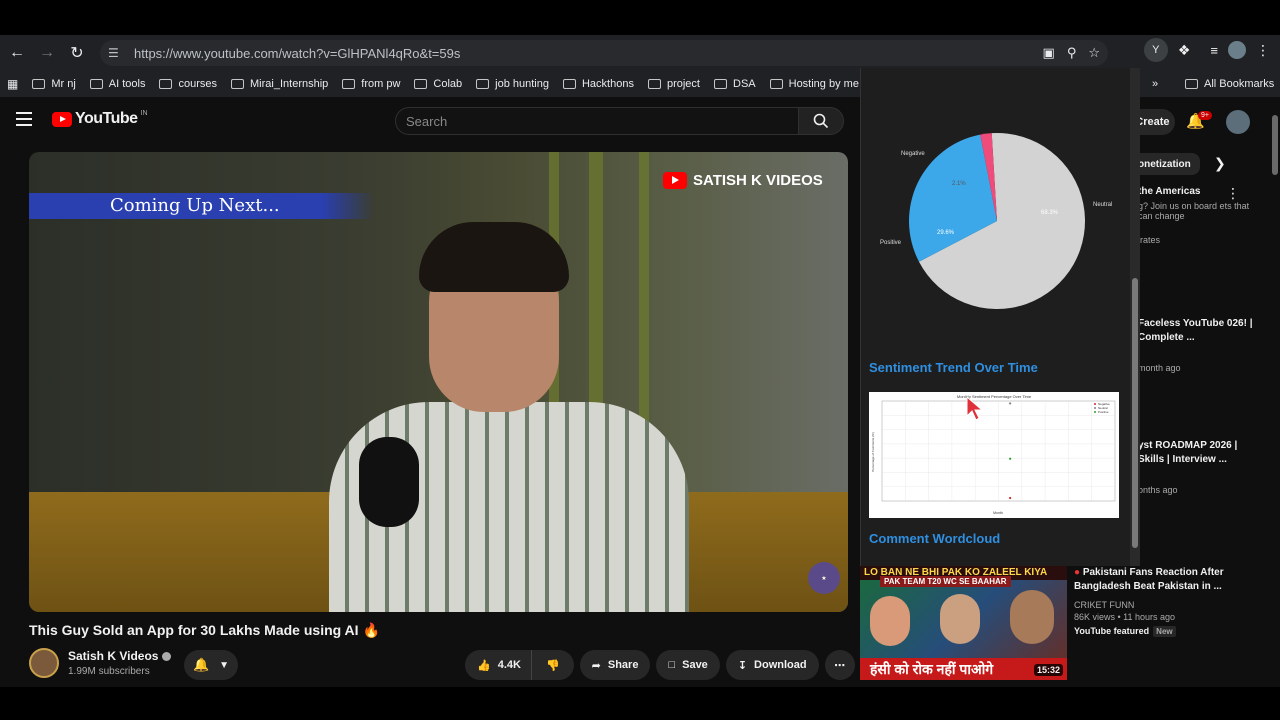 This screenshot has width=1280, height=720. I want to click on like-button: 👍 4.4K, so click(498, 665).